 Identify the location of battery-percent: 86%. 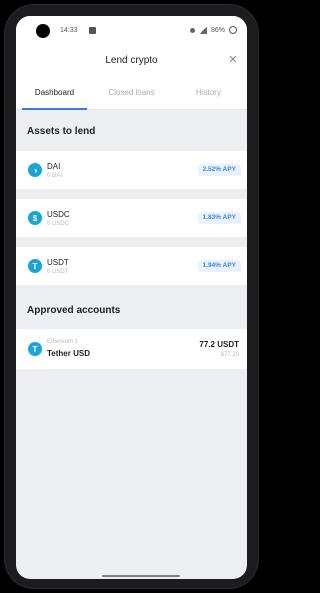
(217, 30).